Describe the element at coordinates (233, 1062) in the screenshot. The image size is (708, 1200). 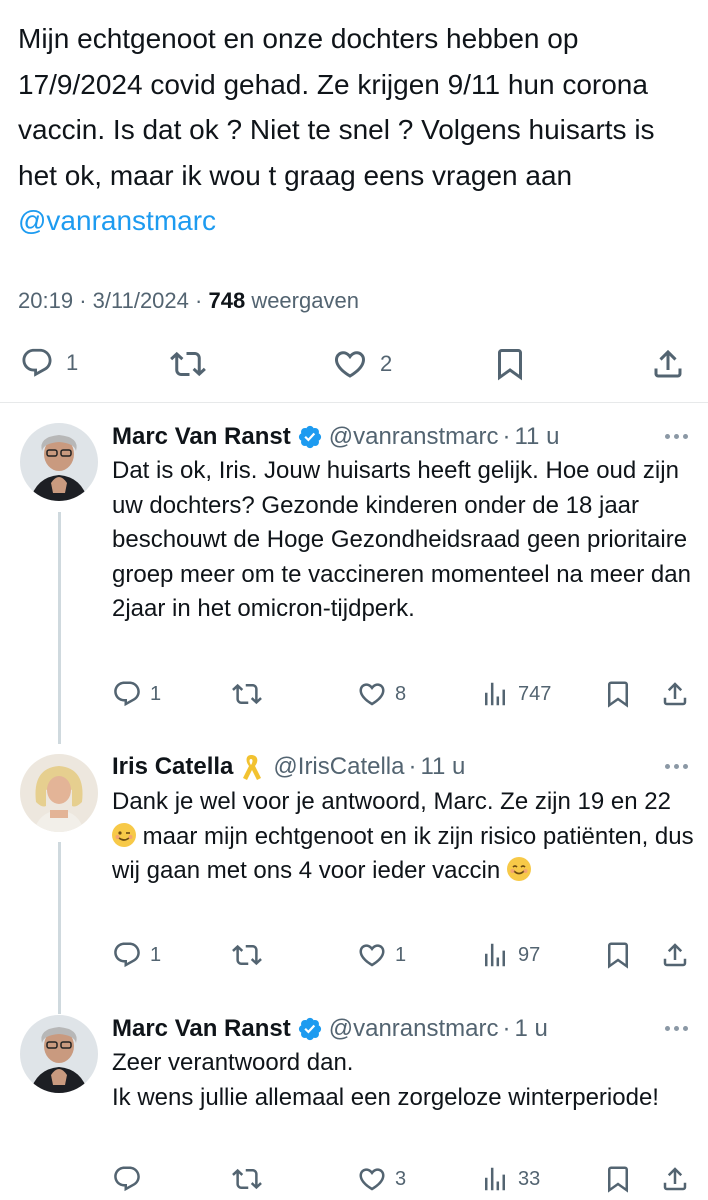
I see `reply-text-line: Zeer verantwoord dan.` at that location.